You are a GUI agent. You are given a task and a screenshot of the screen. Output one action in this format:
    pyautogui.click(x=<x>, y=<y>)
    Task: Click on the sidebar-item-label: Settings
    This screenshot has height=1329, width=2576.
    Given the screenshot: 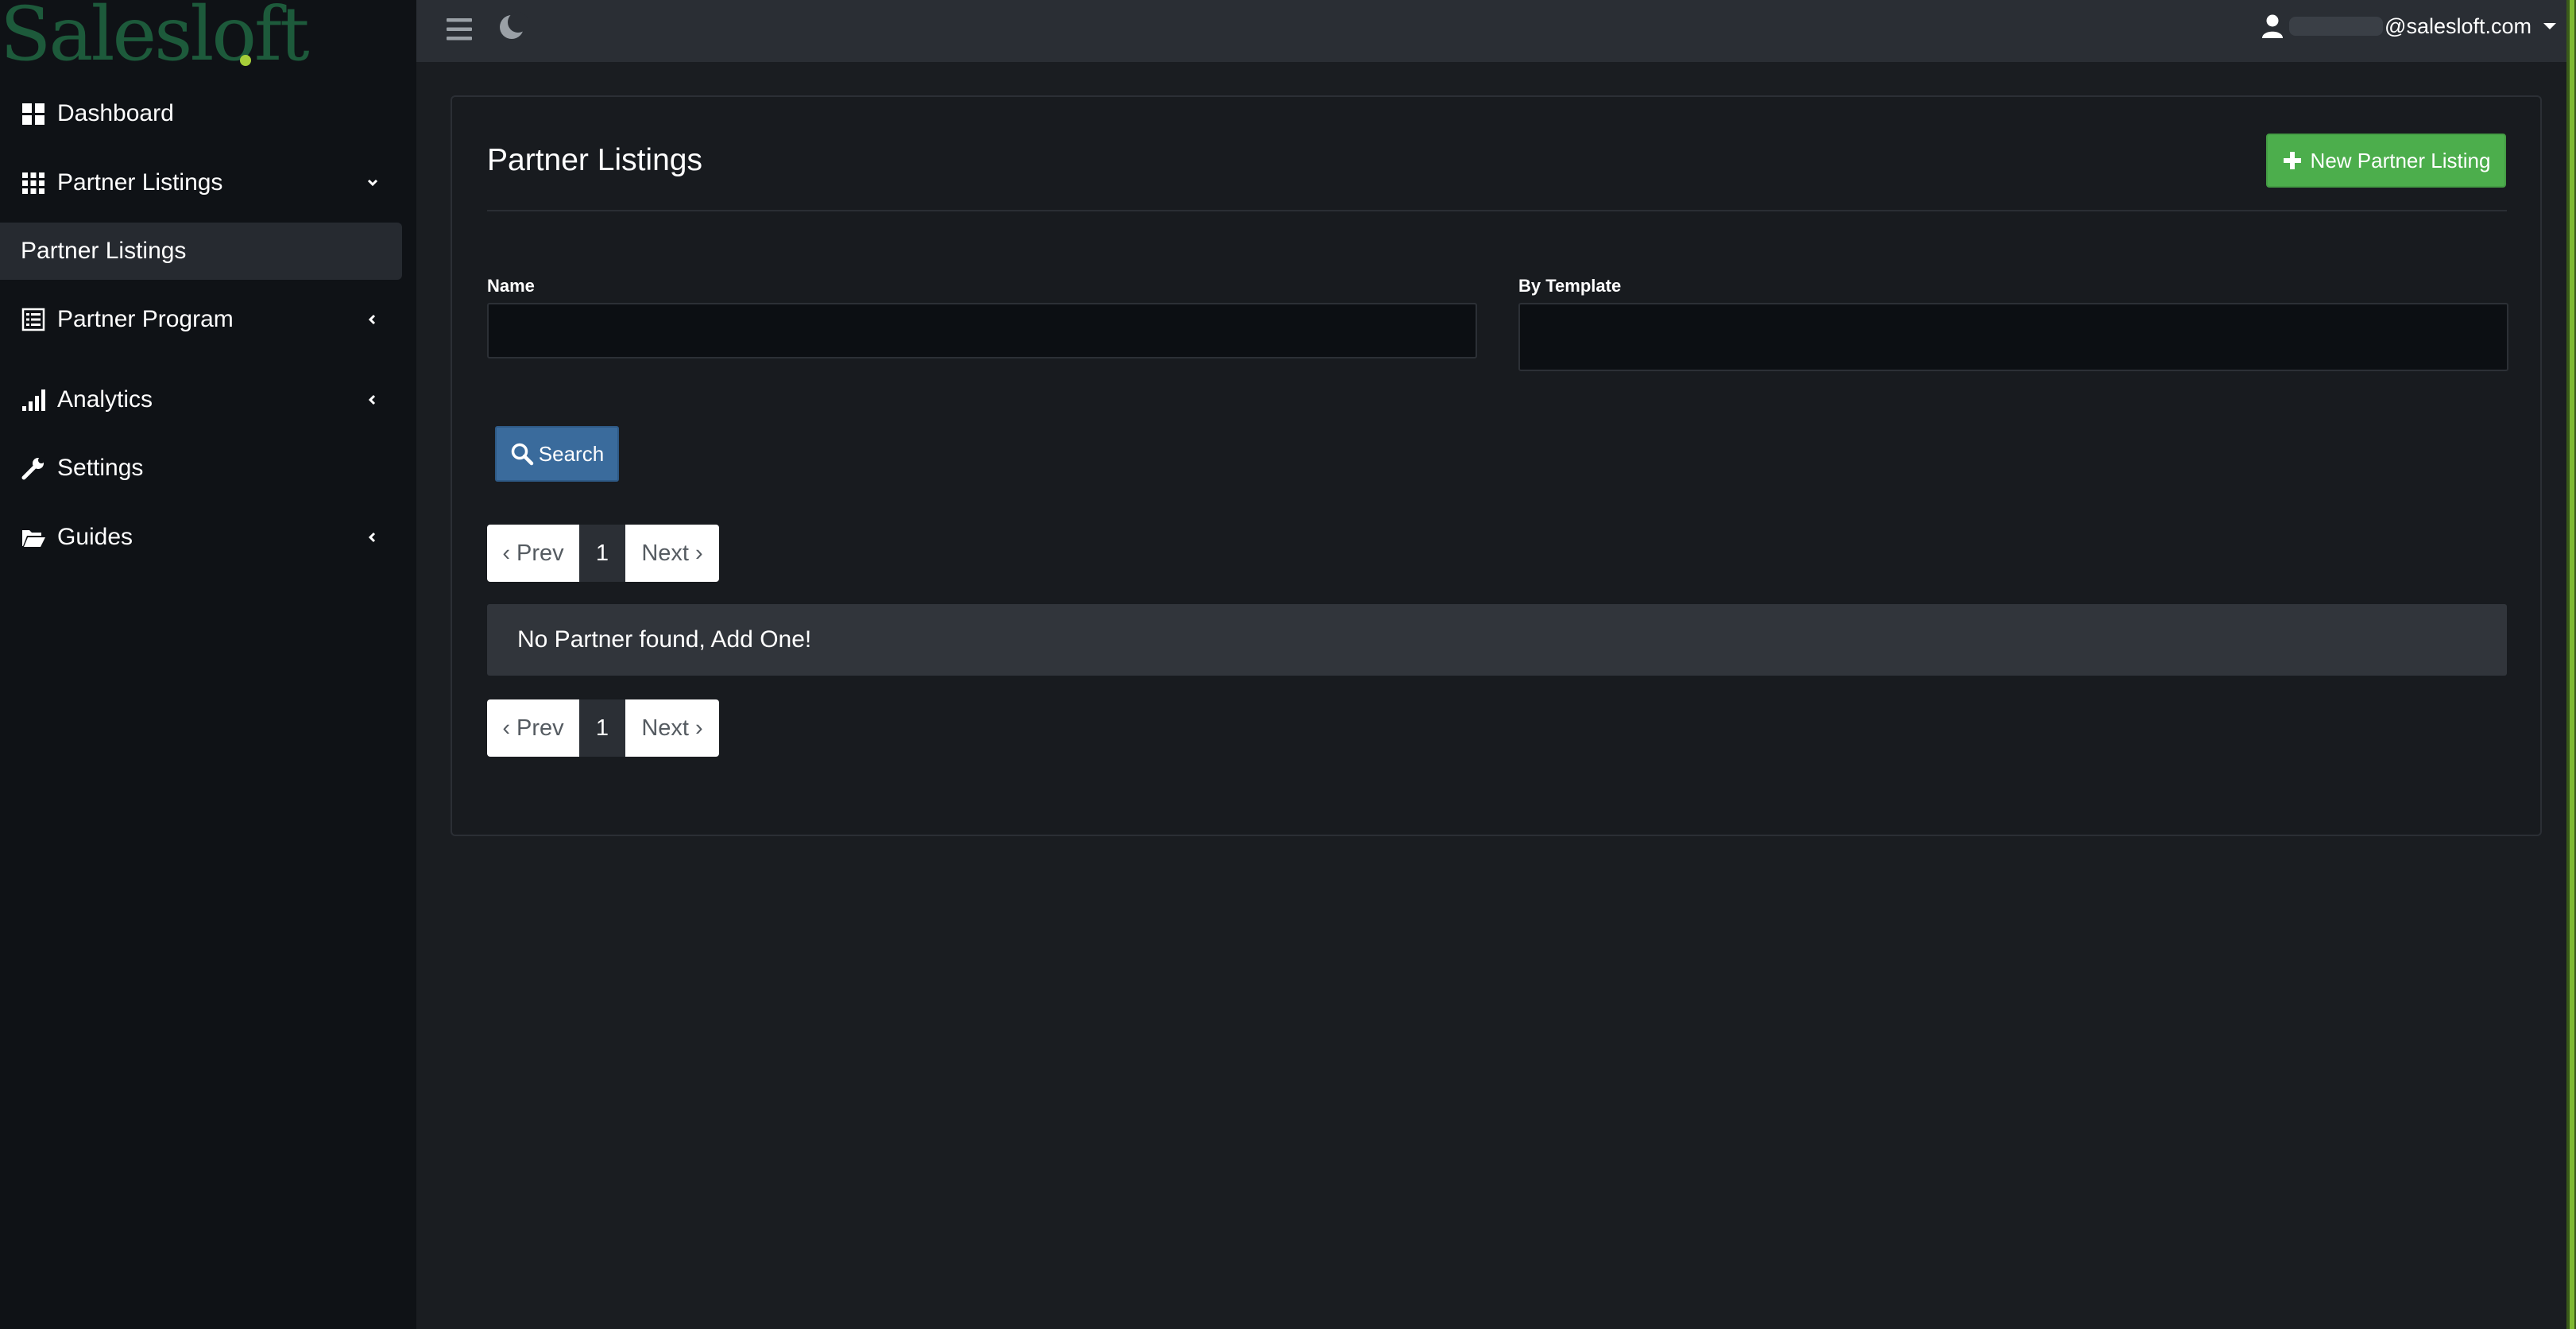 What is the action you would take?
    pyautogui.click(x=100, y=468)
    